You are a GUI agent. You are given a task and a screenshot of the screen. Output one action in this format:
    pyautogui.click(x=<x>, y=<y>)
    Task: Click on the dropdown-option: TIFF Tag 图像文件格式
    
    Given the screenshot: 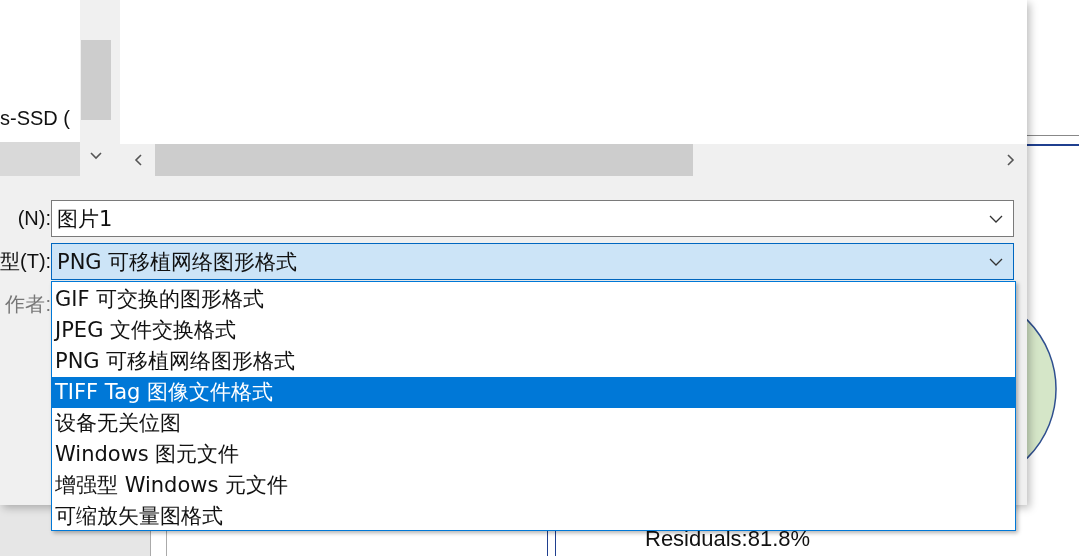 What is the action you would take?
    pyautogui.click(x=533, y=392)
    